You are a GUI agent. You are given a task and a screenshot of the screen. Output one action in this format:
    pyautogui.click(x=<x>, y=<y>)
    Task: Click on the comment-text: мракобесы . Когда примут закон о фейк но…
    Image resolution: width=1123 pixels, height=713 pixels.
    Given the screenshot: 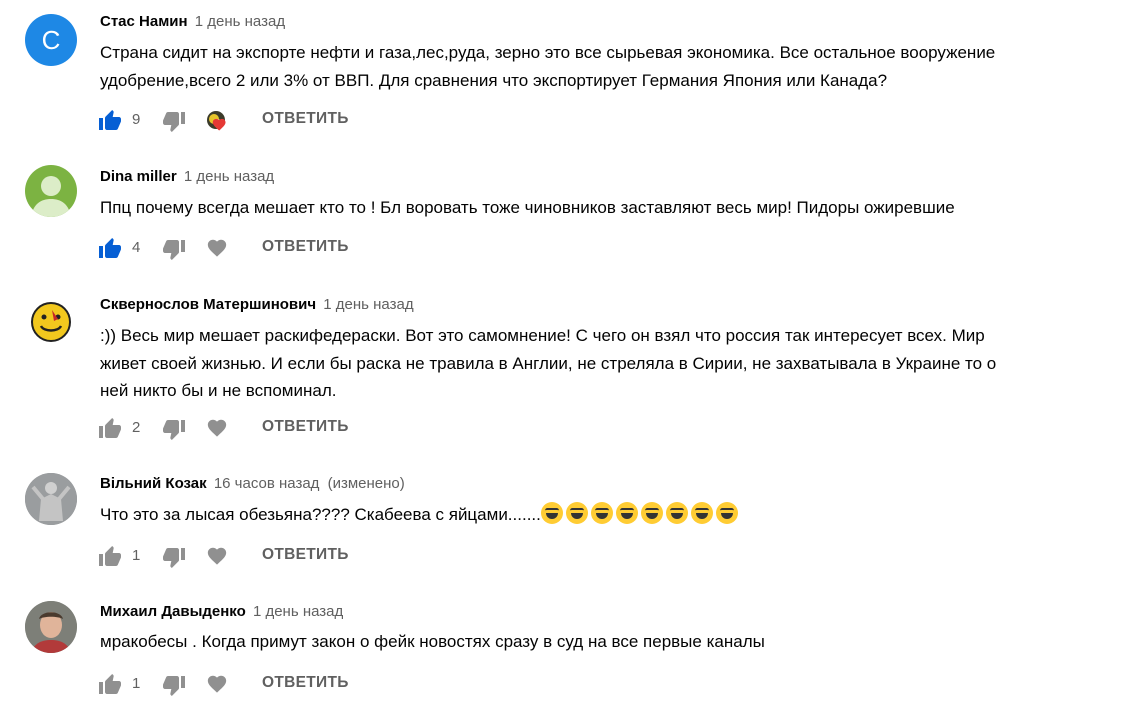 What is the action you would take?
    pyautogui.click(x=595, y=642)
    